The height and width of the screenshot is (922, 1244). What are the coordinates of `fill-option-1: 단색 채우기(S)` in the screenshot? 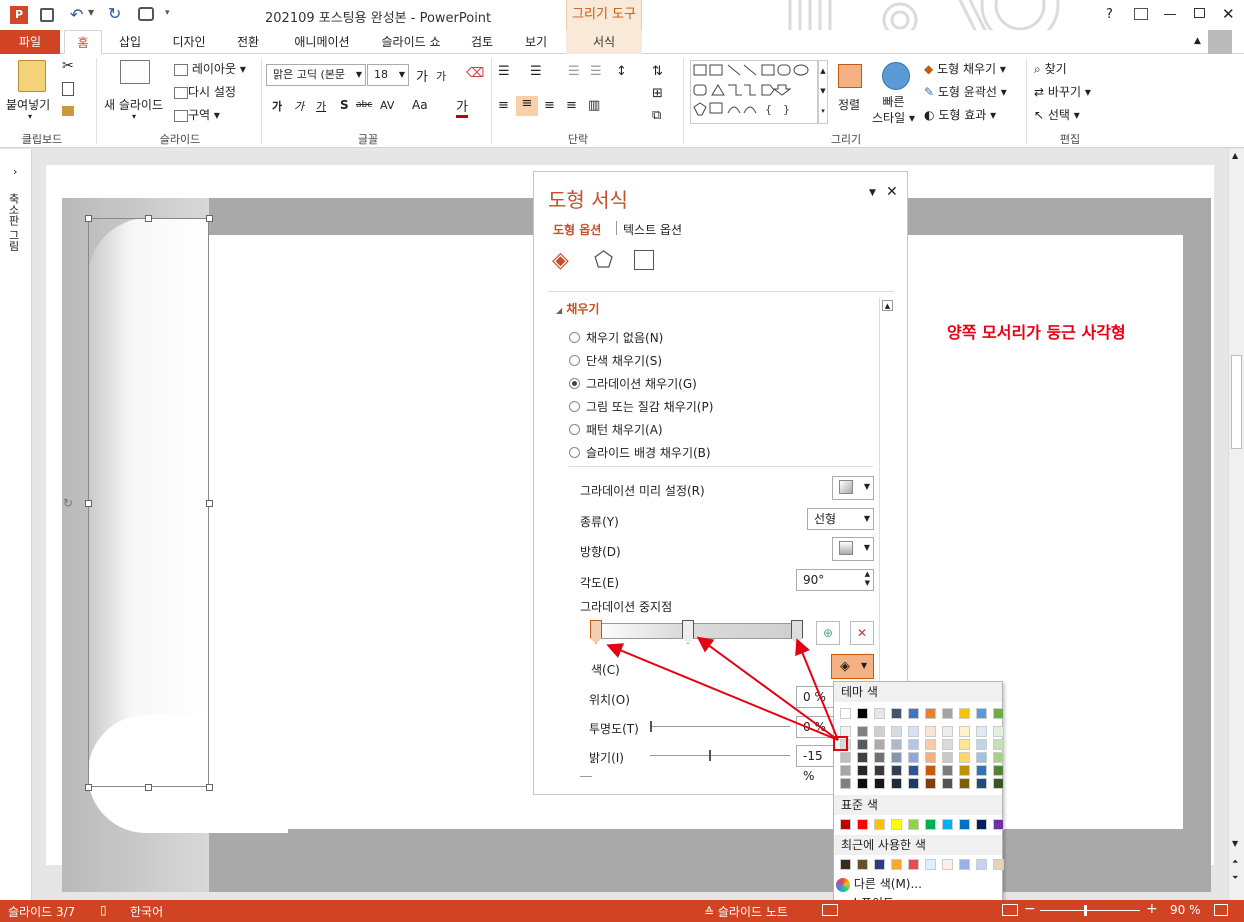 It's located at (615, 360).